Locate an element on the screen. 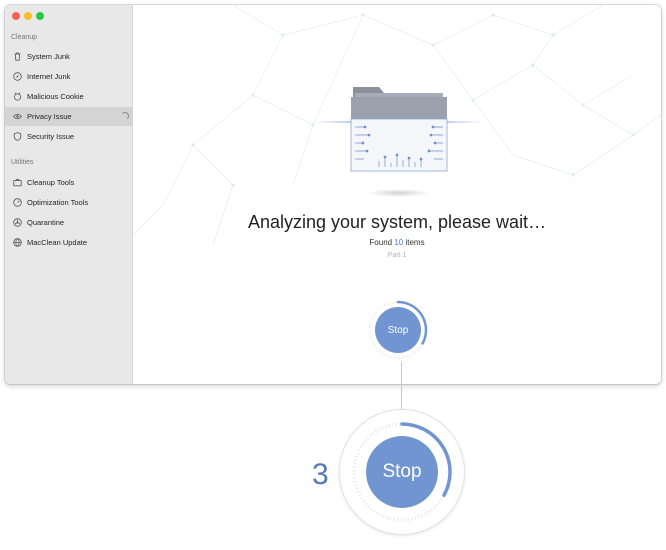 The height and width of the screenshot is (550, 666). shield-icon is located at coordinates (17, 136).